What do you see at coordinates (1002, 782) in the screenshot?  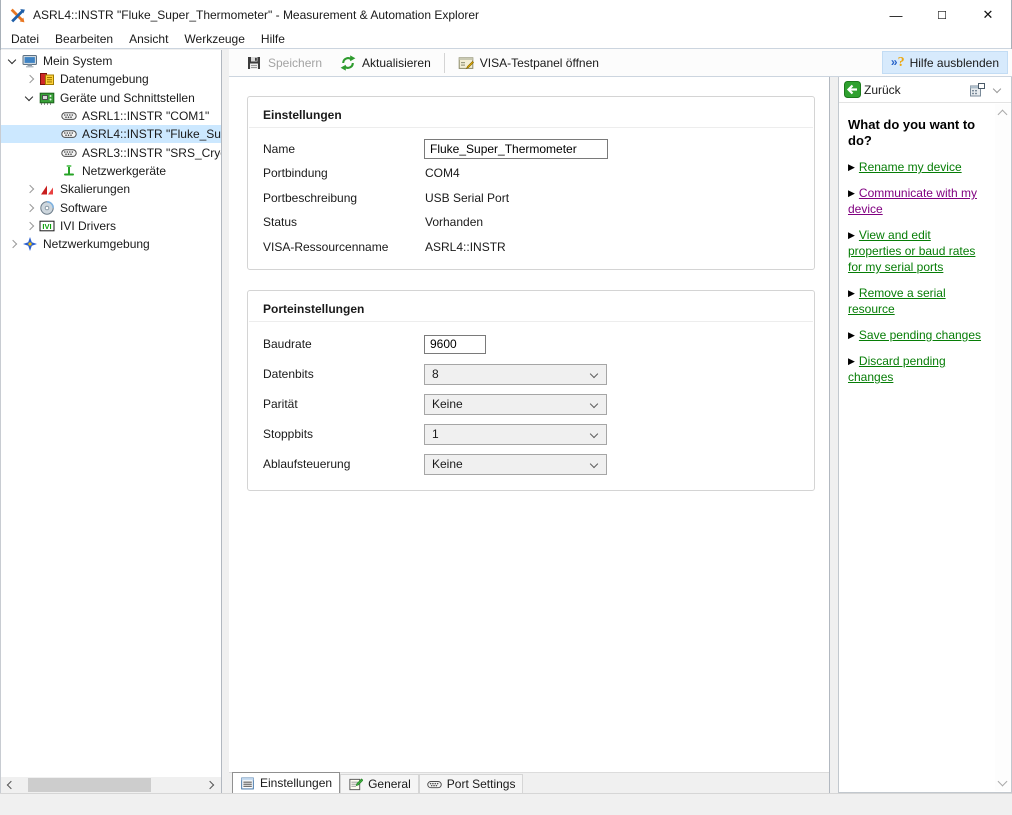 I see `scroll-down-icon` at bounding box center [1002, 782].